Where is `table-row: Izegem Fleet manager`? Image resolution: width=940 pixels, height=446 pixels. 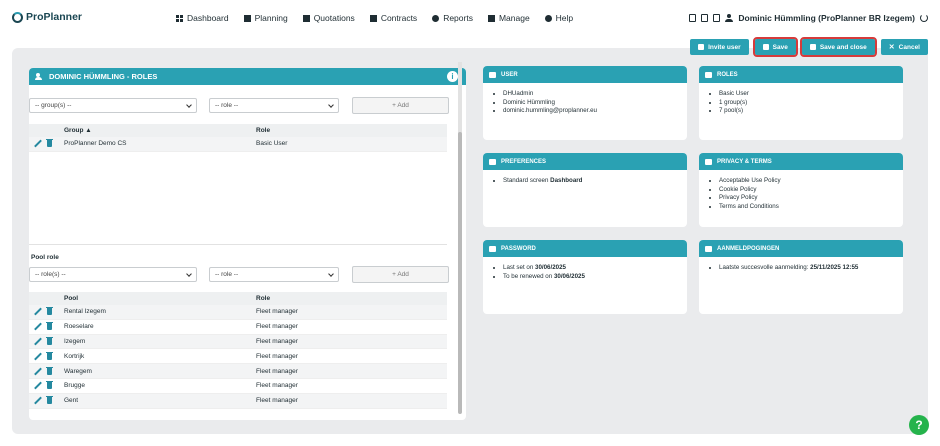
table-row: Izegem Fleet manager is located at coordinates (238, 342).